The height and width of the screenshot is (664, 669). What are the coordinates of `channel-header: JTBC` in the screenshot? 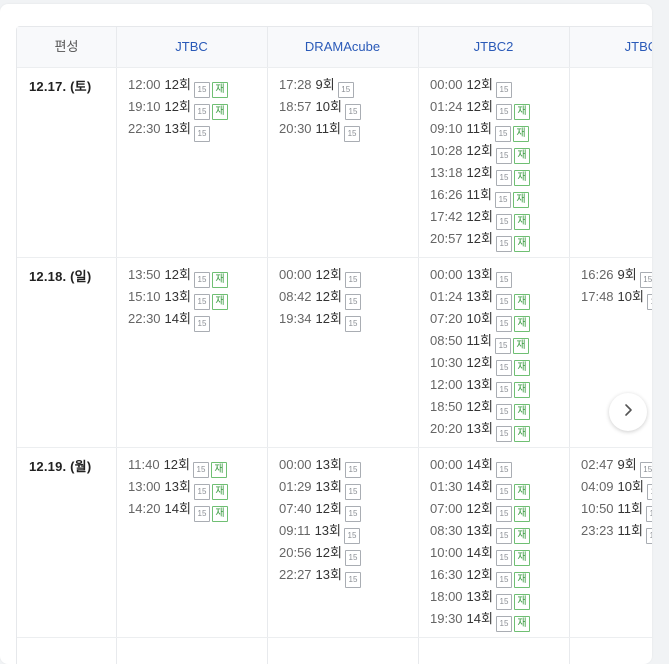 It's located at (191, 47).